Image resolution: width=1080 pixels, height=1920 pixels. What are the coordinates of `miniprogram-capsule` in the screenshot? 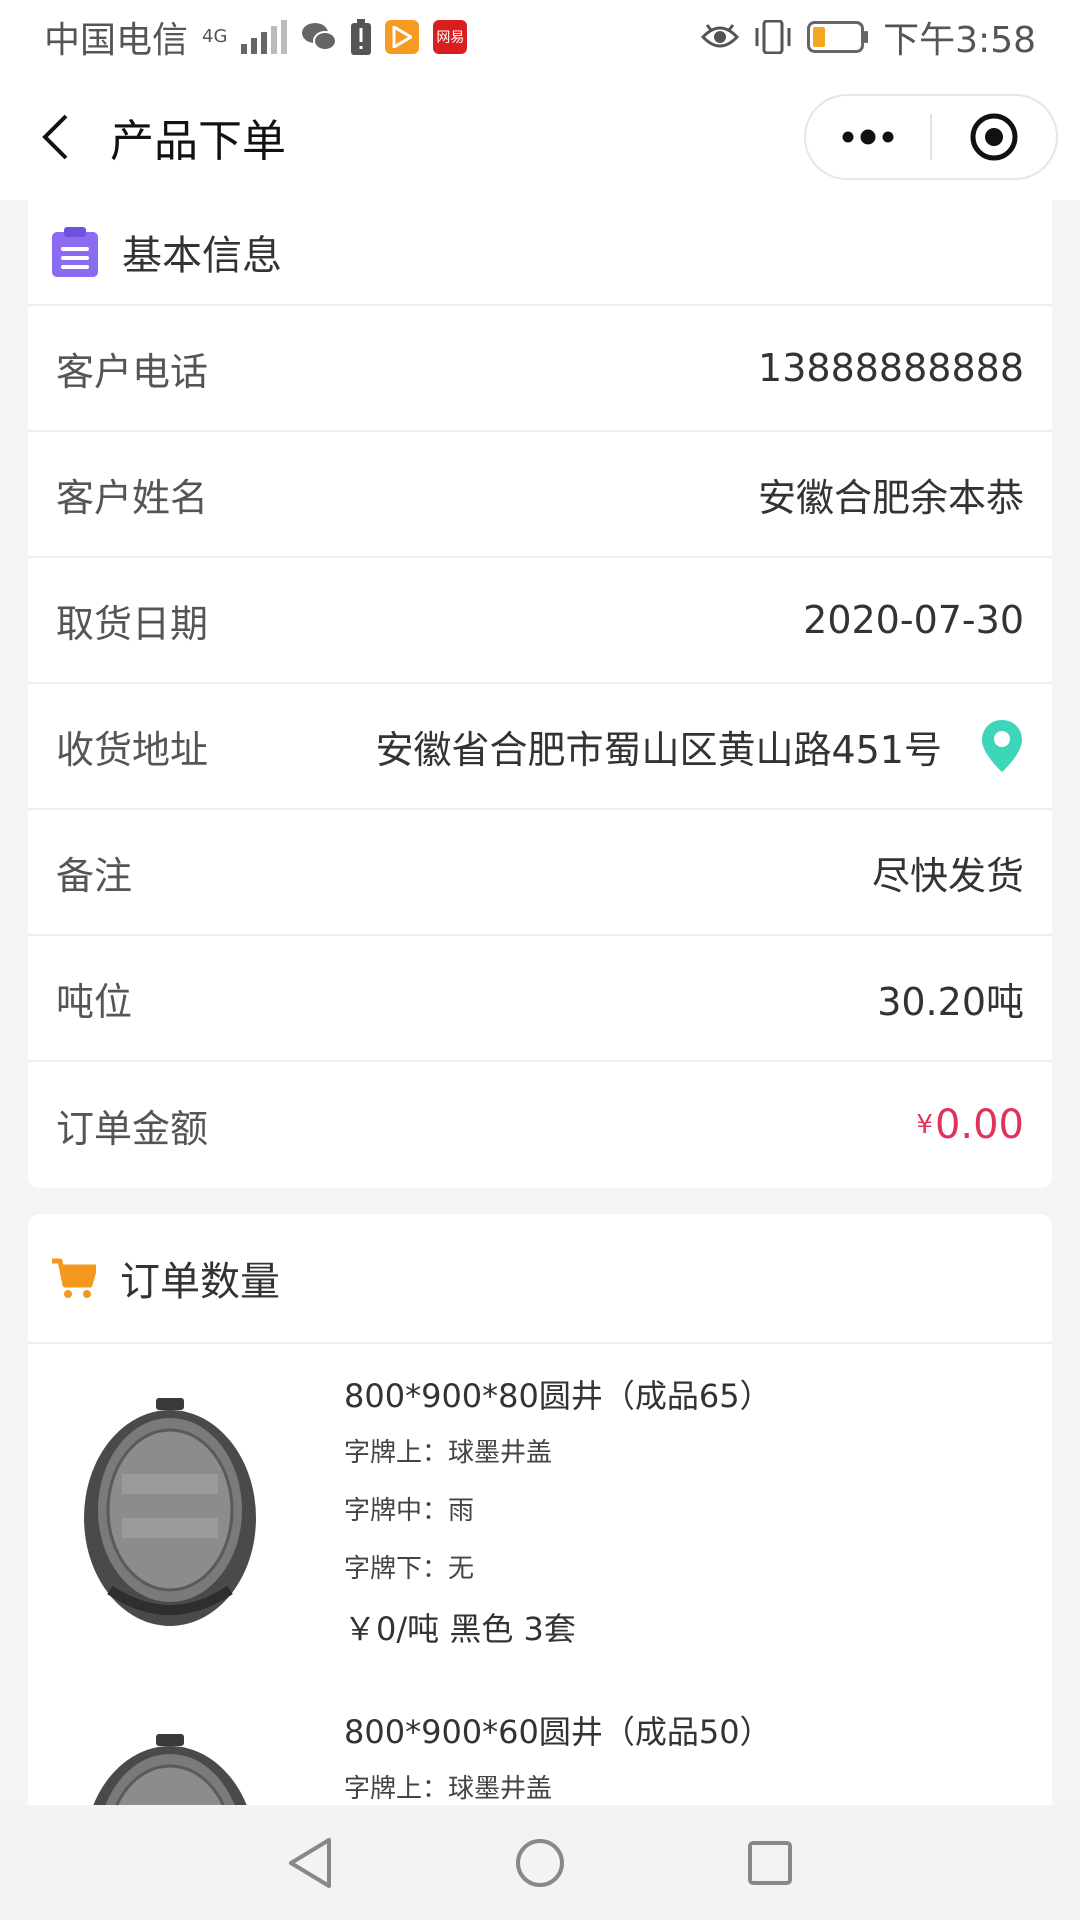 It's located at (931, 137).